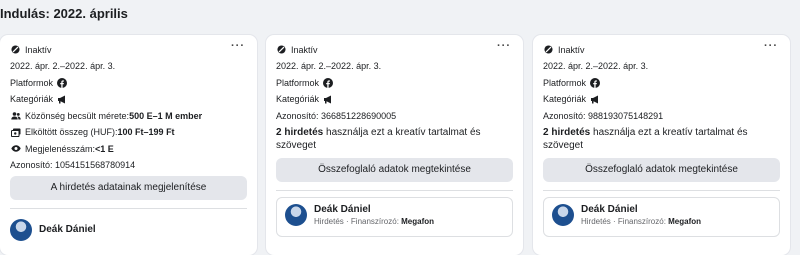 This screenshot has width=800, height=255. Describe the element at coordinates (15, 132) in the screenshot. I see `money-icon` at that location.